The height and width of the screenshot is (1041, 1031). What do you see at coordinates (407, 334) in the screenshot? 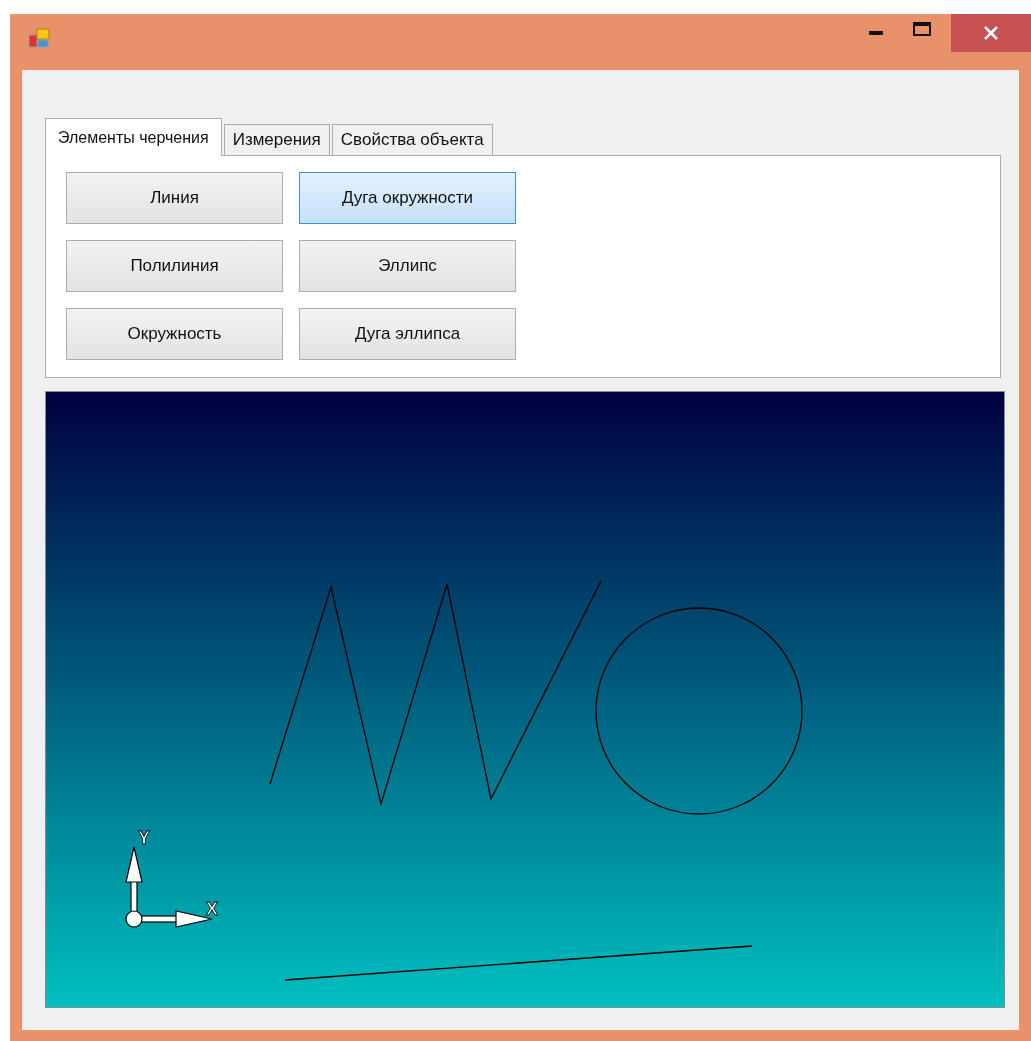
I see `tool-button: Дуга эллипса` at bounding box center [407, 334].